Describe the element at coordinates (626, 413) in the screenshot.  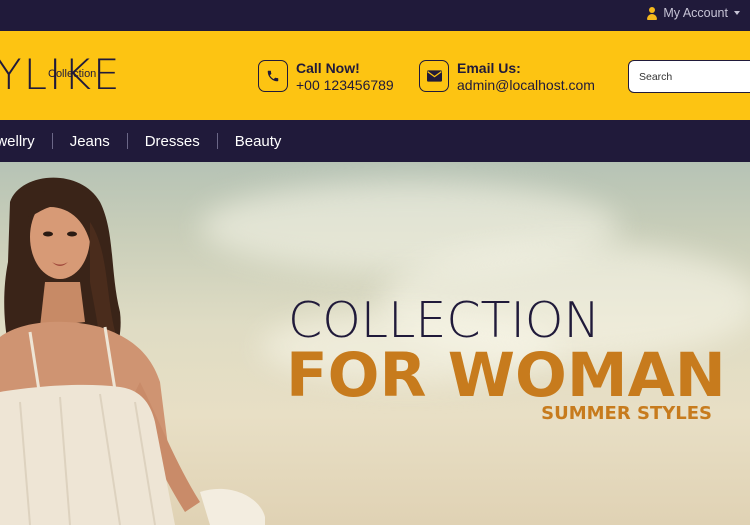
I see `hero-subheading: SUMMER STYLES` at that location.